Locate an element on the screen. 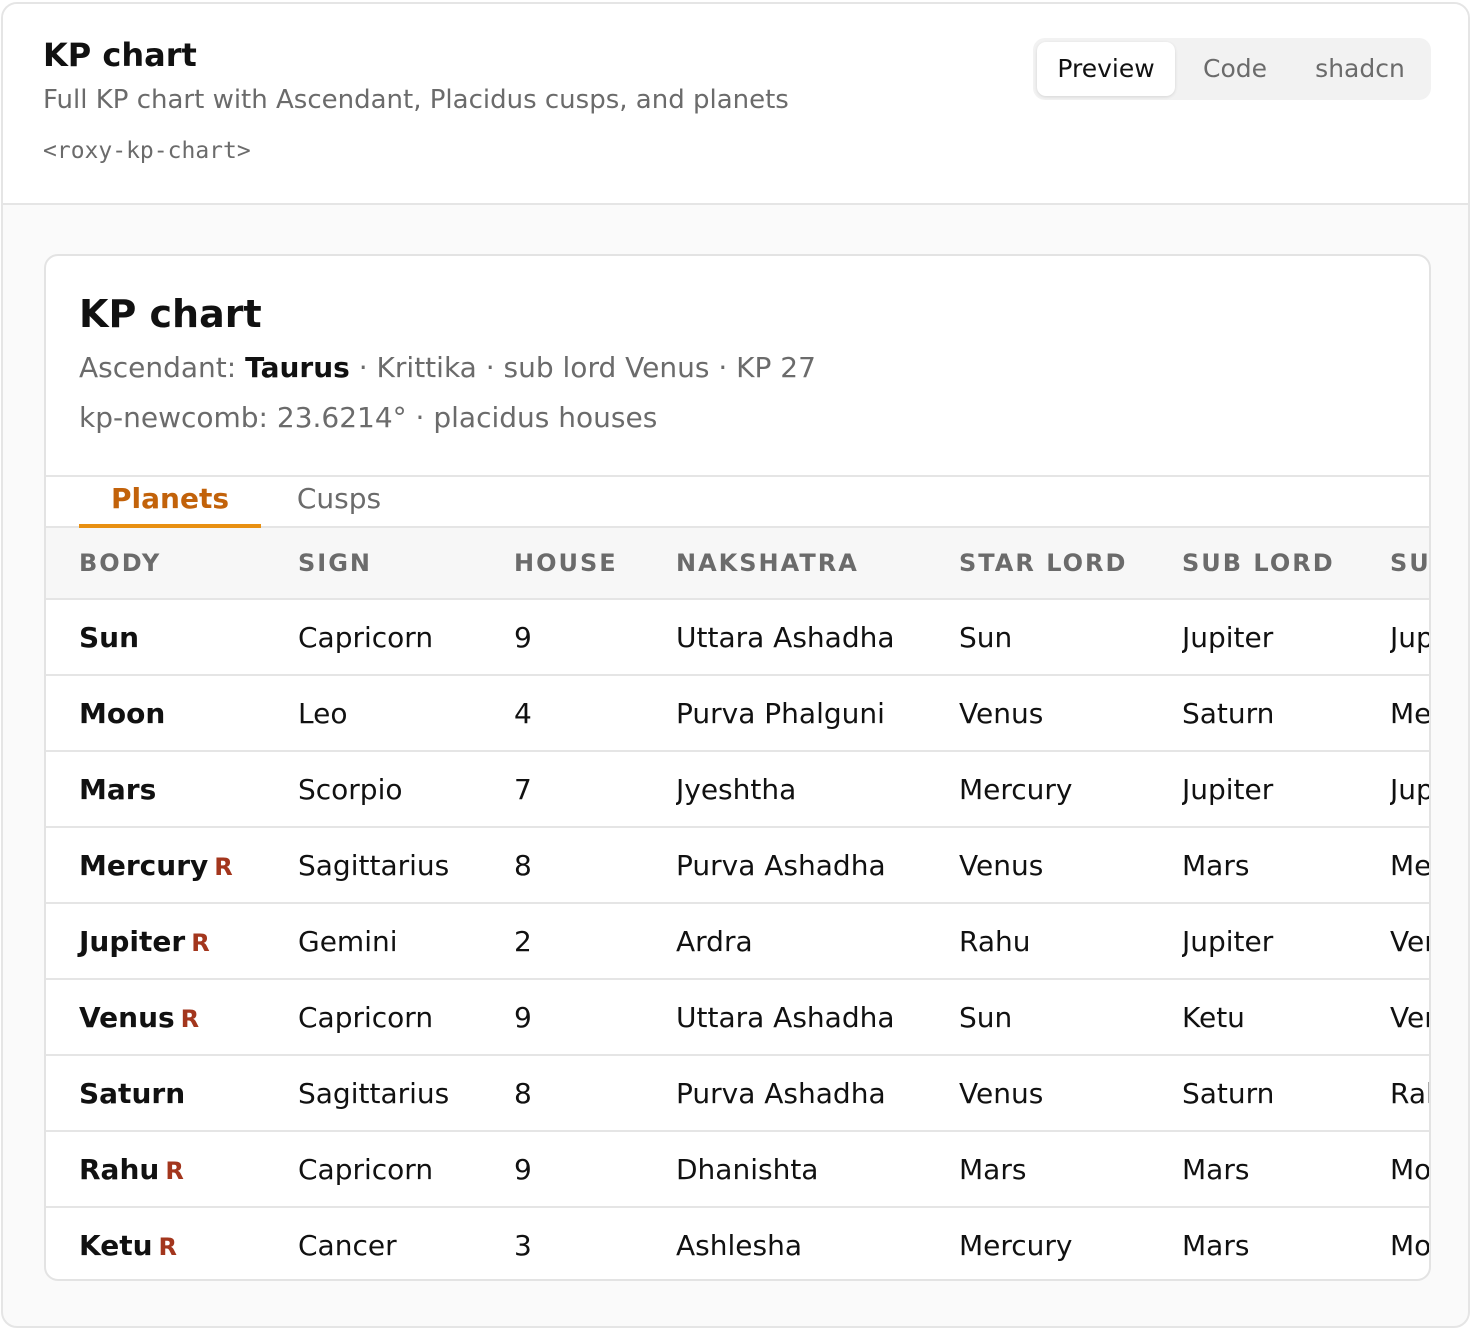 This screenshot has width=1472, height=1330. table-row: Mars Scorpio 7 Jyeshtha Mercury Jupiter Jup is located at coordinates (737, 789).